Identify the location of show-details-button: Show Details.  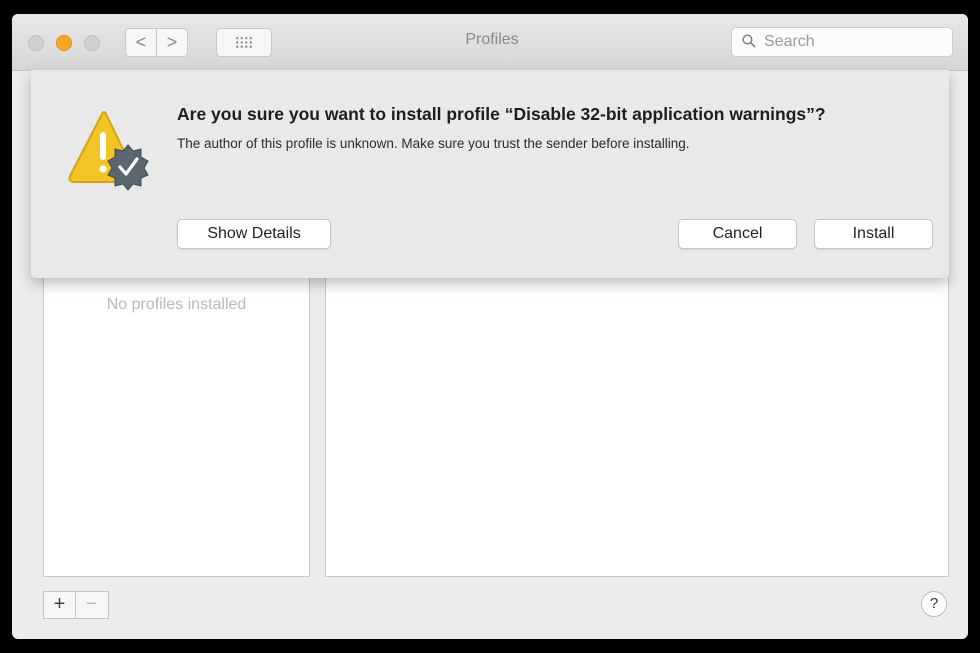
(254, 234).